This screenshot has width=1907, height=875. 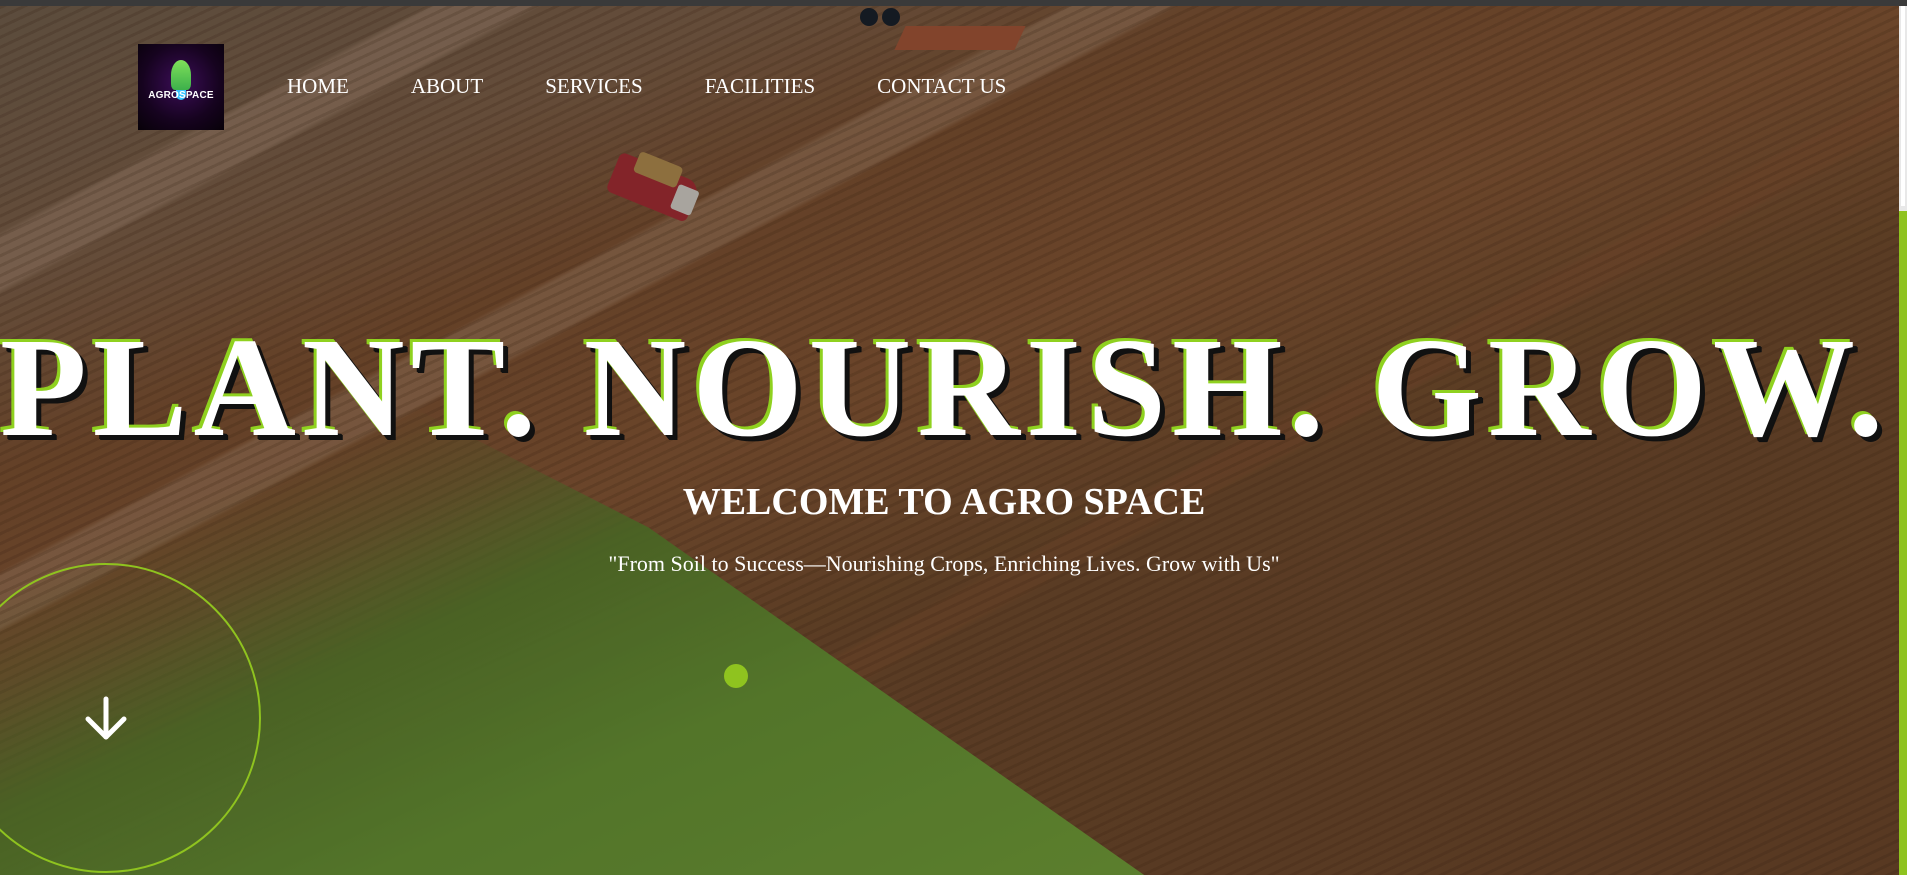 What do you see at coordinates (760, 86) in the screenshot?
I see `nav-facilities: FACILITIES` at bounding box center [760, 86].